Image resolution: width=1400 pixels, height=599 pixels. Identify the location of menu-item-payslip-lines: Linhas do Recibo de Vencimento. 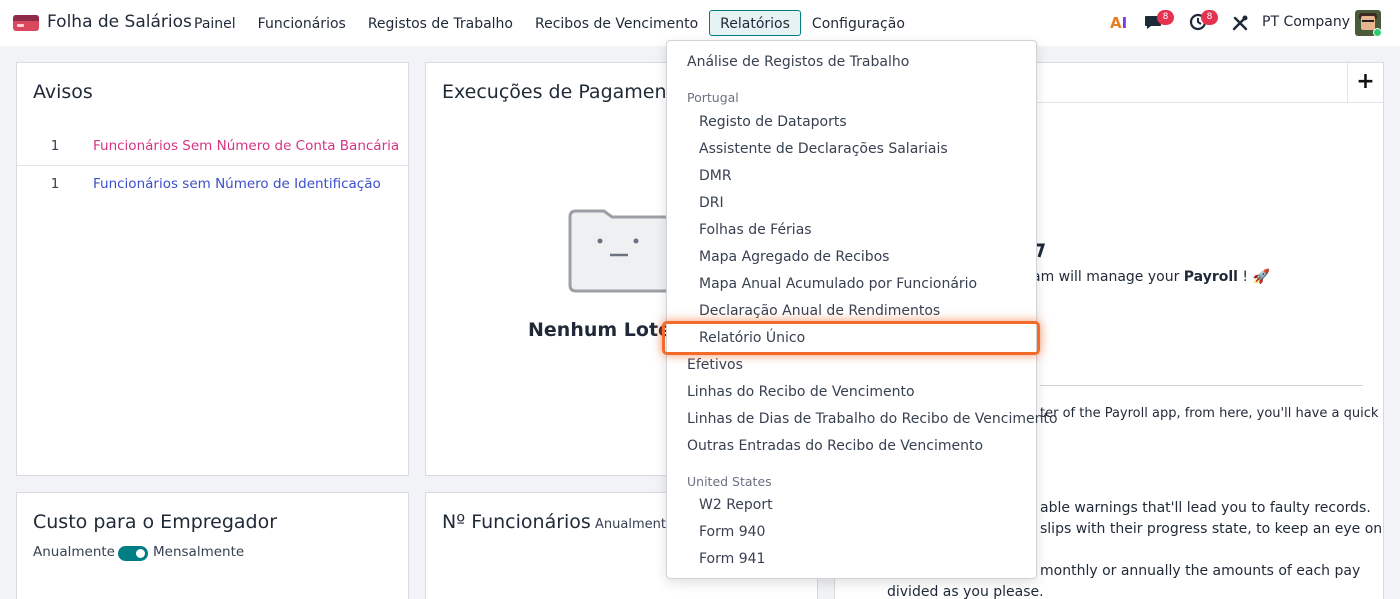
(801, 392).